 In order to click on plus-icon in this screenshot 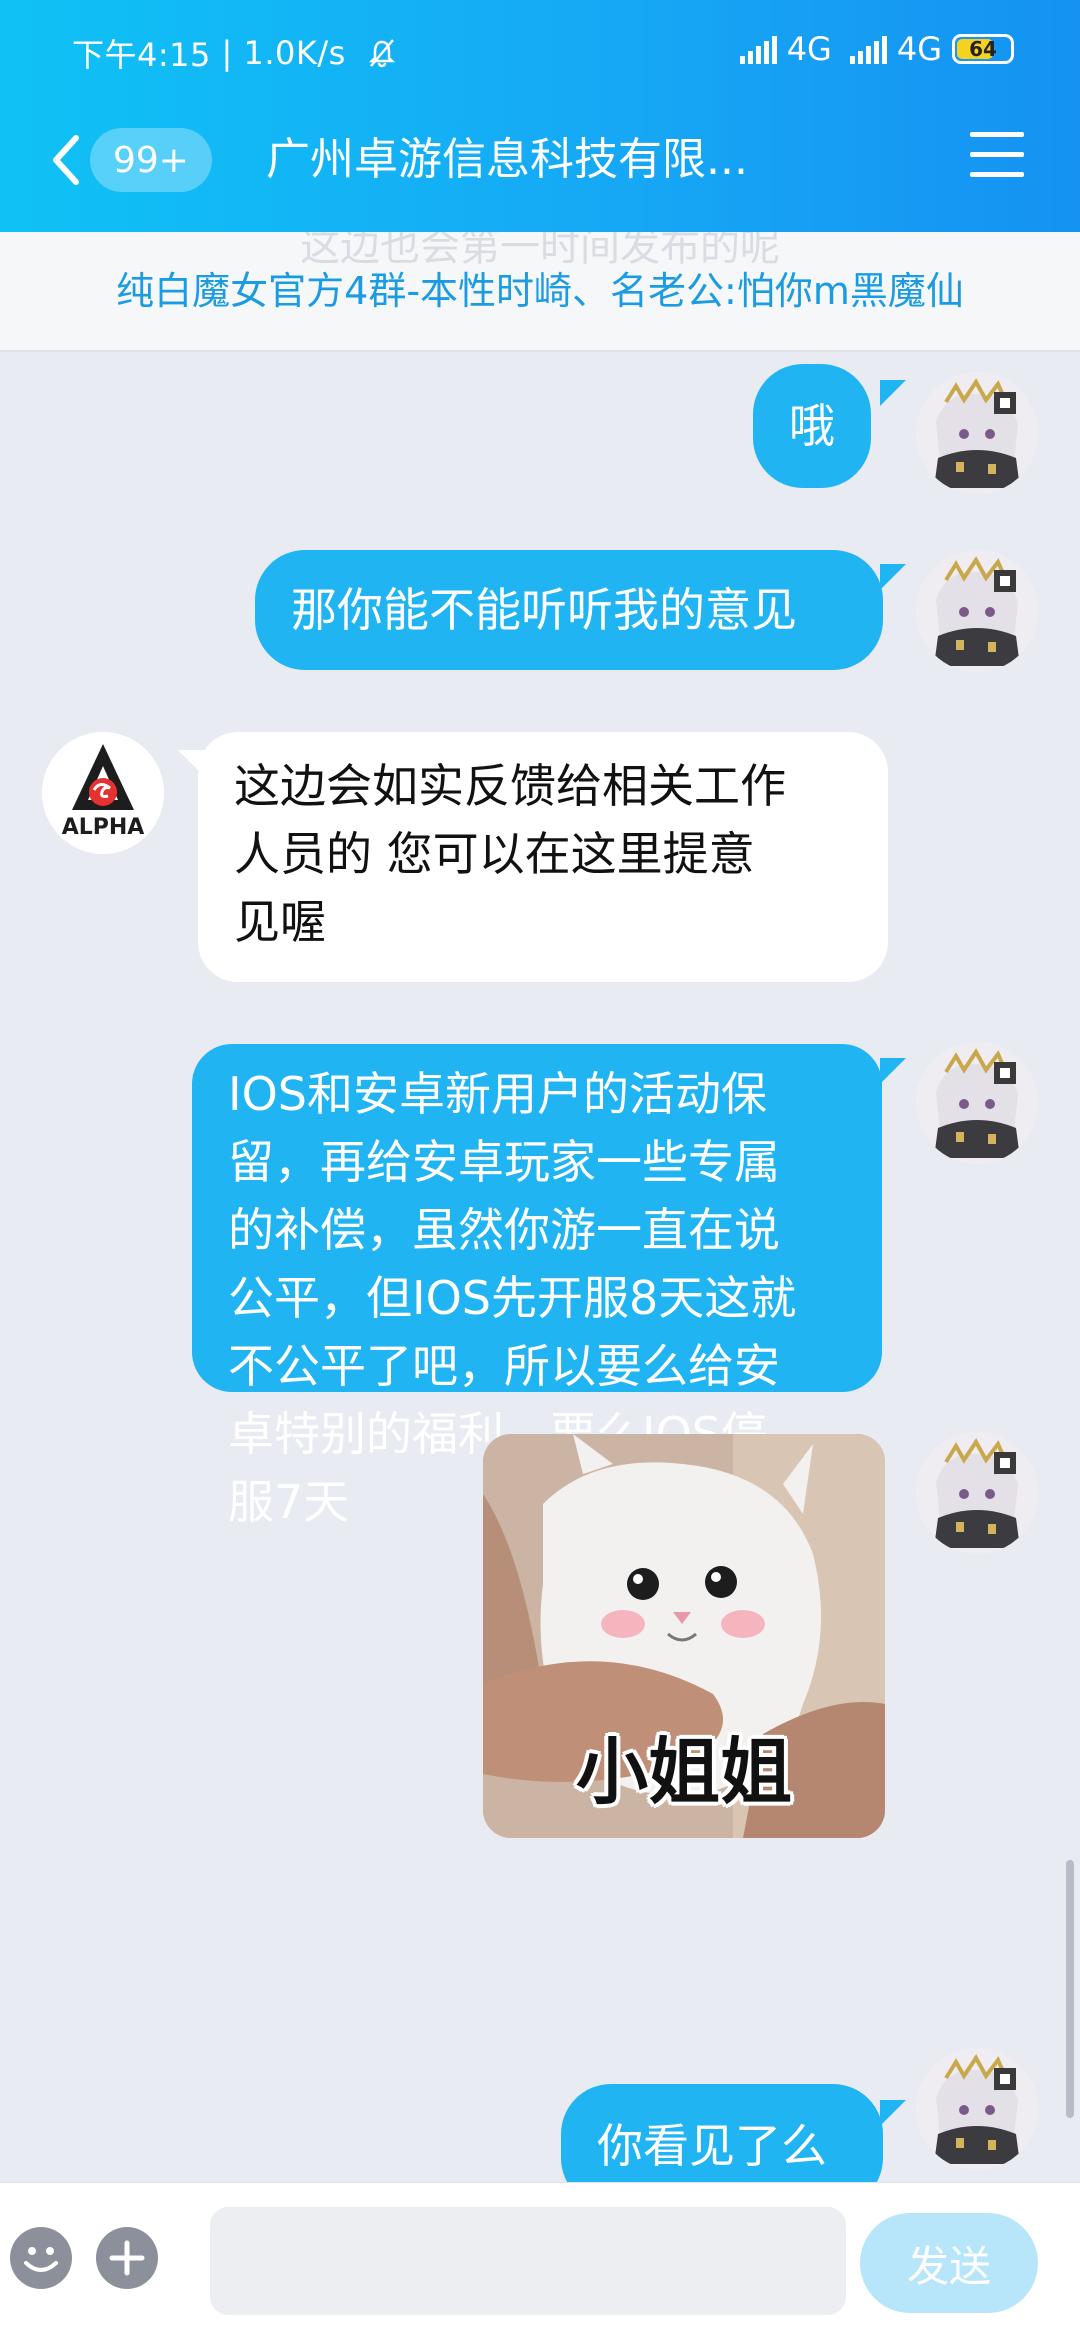, I will do `click(127, 2258)`.